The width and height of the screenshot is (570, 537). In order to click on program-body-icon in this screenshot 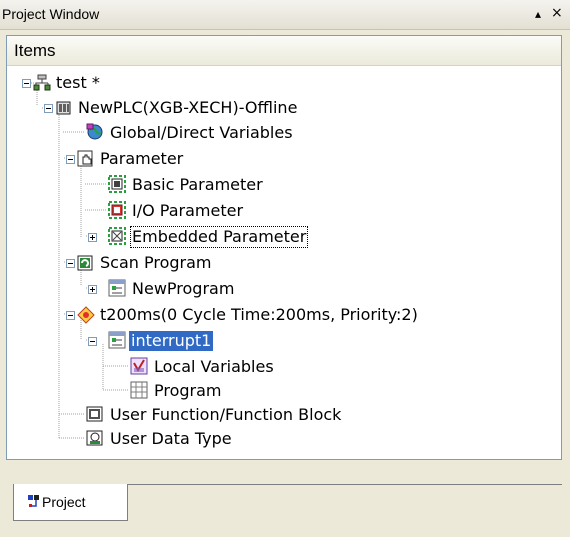, I will do `click(139, 390)`.